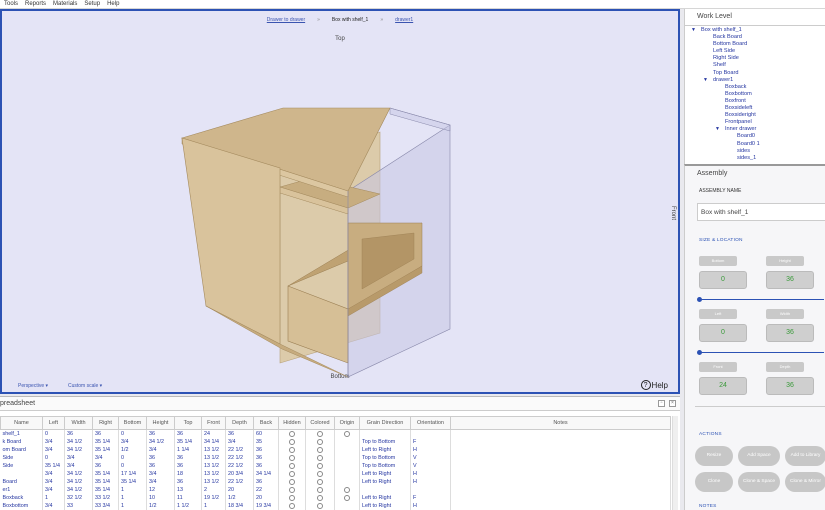 Image resolution: width=825 pixels, height=510 pixels. I want to click on tree-item: Top Board, so click(755, 73).